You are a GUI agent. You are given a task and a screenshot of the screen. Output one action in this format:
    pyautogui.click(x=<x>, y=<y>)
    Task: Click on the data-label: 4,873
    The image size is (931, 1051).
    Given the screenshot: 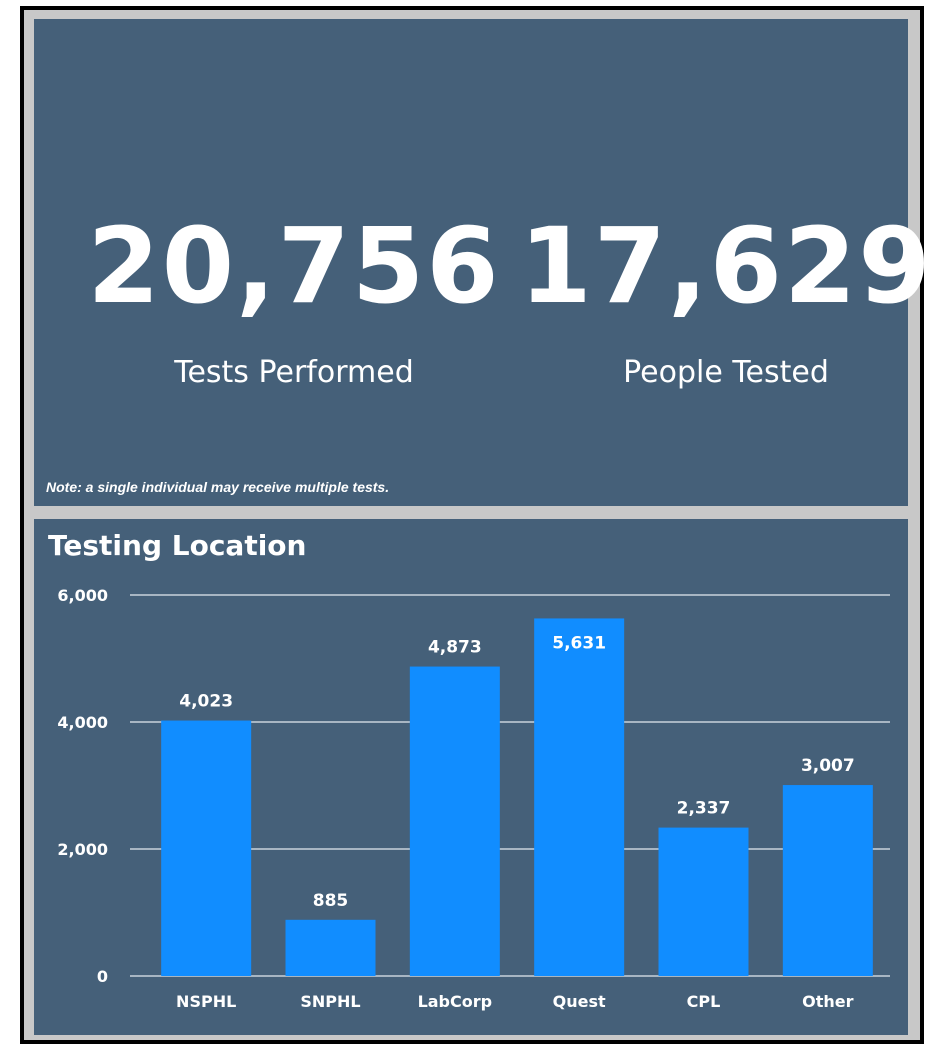 What is the action you would take?
    pyautogui.click(x=455, y=648)
    